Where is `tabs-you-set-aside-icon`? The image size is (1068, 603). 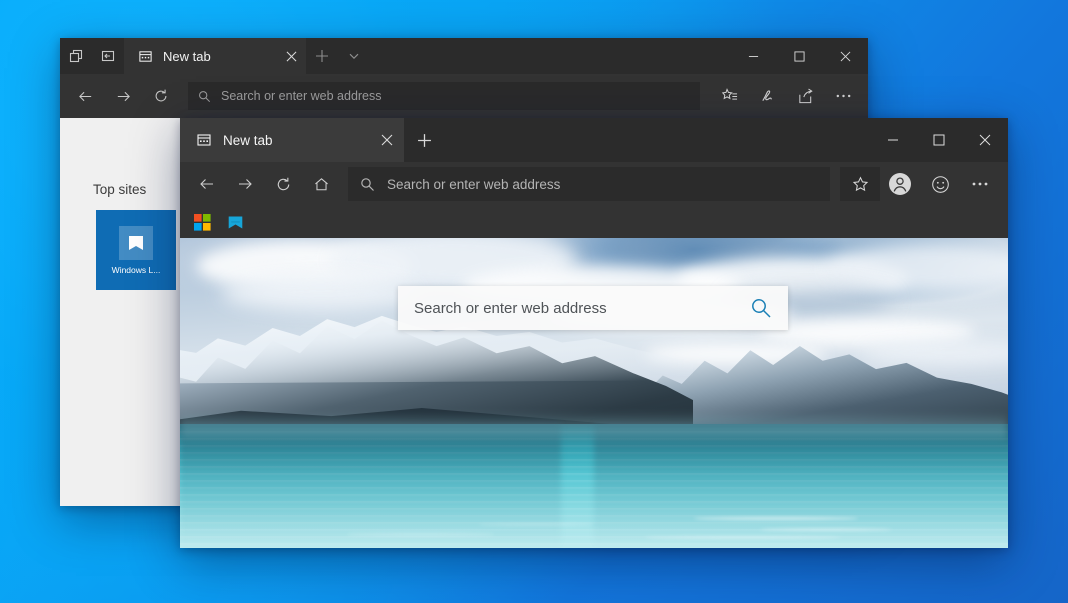
tabs-you-set-aside-icon is located at coordinates (108, 56).